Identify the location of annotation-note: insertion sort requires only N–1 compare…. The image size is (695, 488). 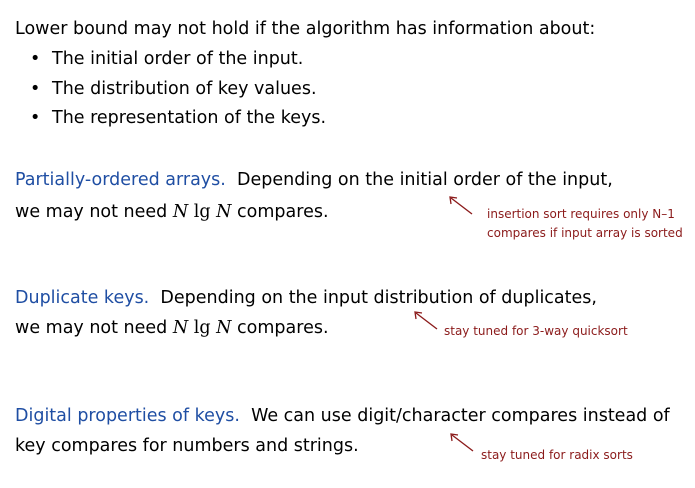
(585, 224).